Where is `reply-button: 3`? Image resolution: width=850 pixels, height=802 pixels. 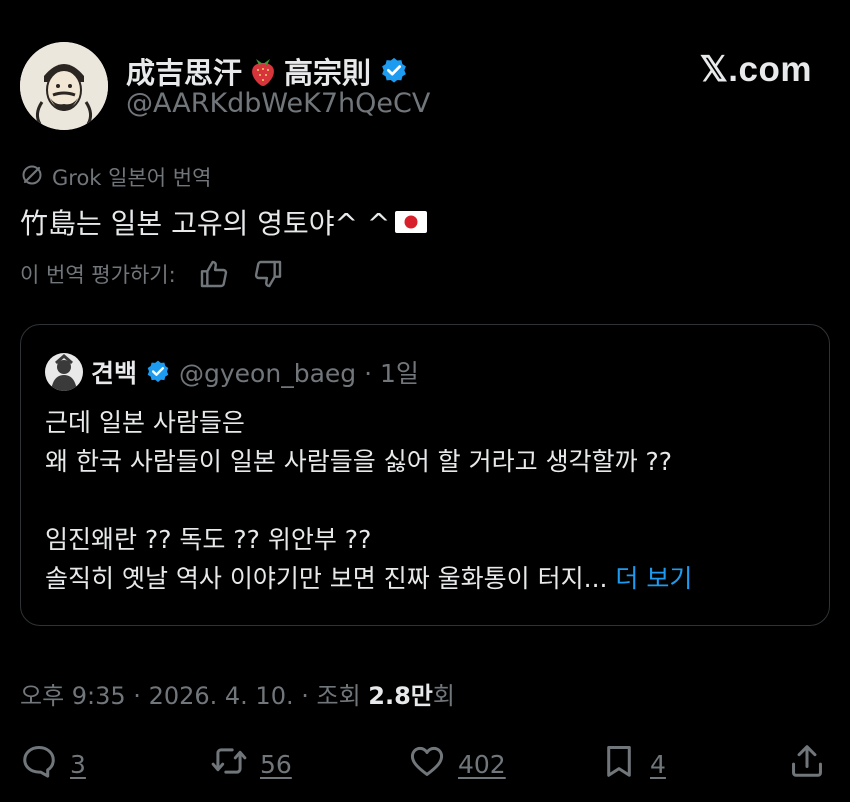
reply-button: 3 is located at coordinates (53, 764).